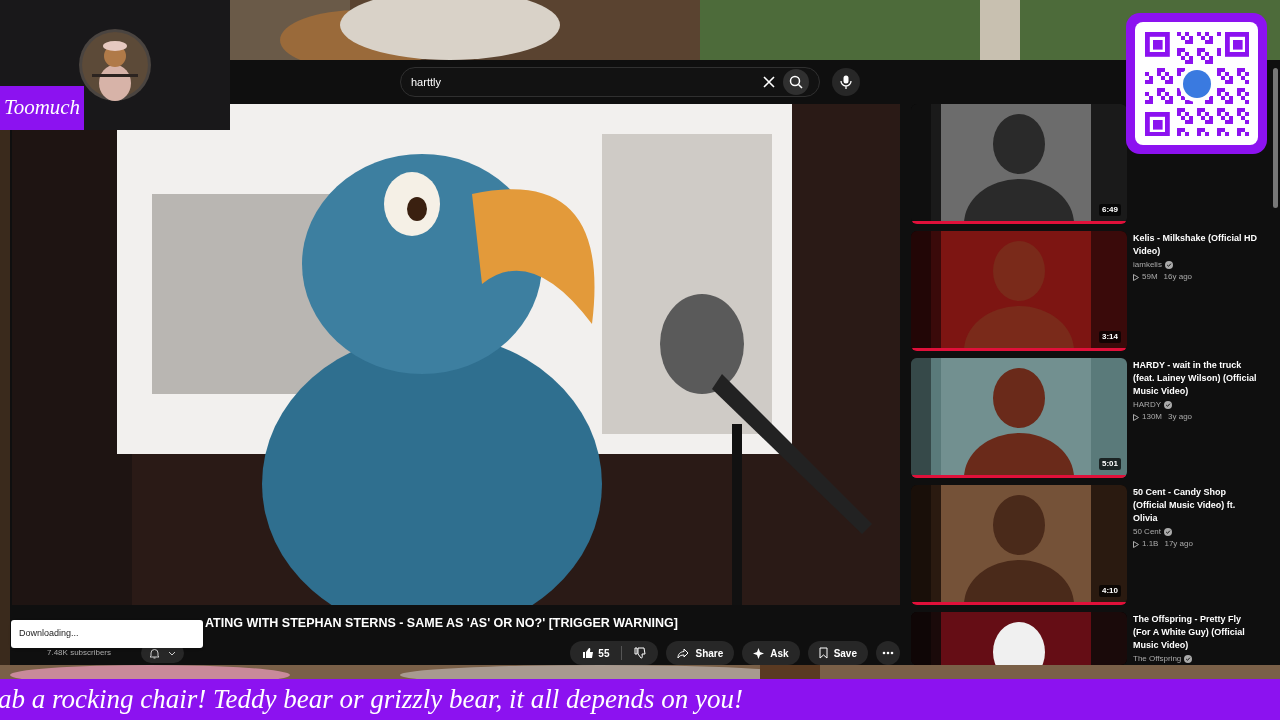 This screenshot has height=720, width=1280. What do you see at coordinates (683, 653) in the screenshot?
I see `share-icon` at bounding box center [683, 653].